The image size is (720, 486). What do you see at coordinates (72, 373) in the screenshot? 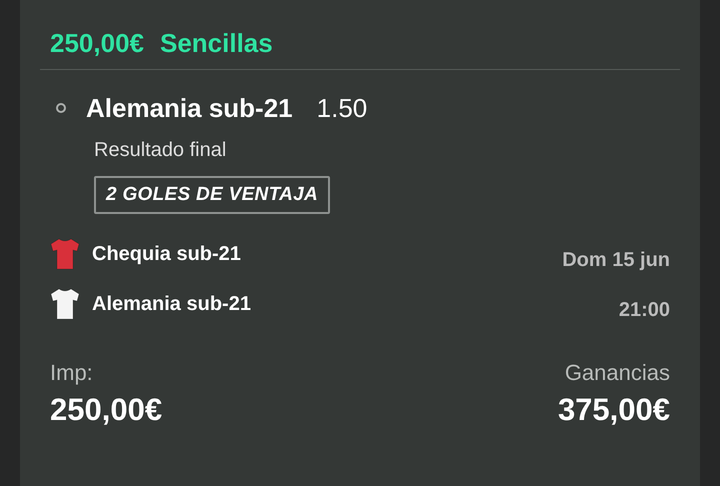
I see `stake-label: Imp:` at bounding box center [72, 373].